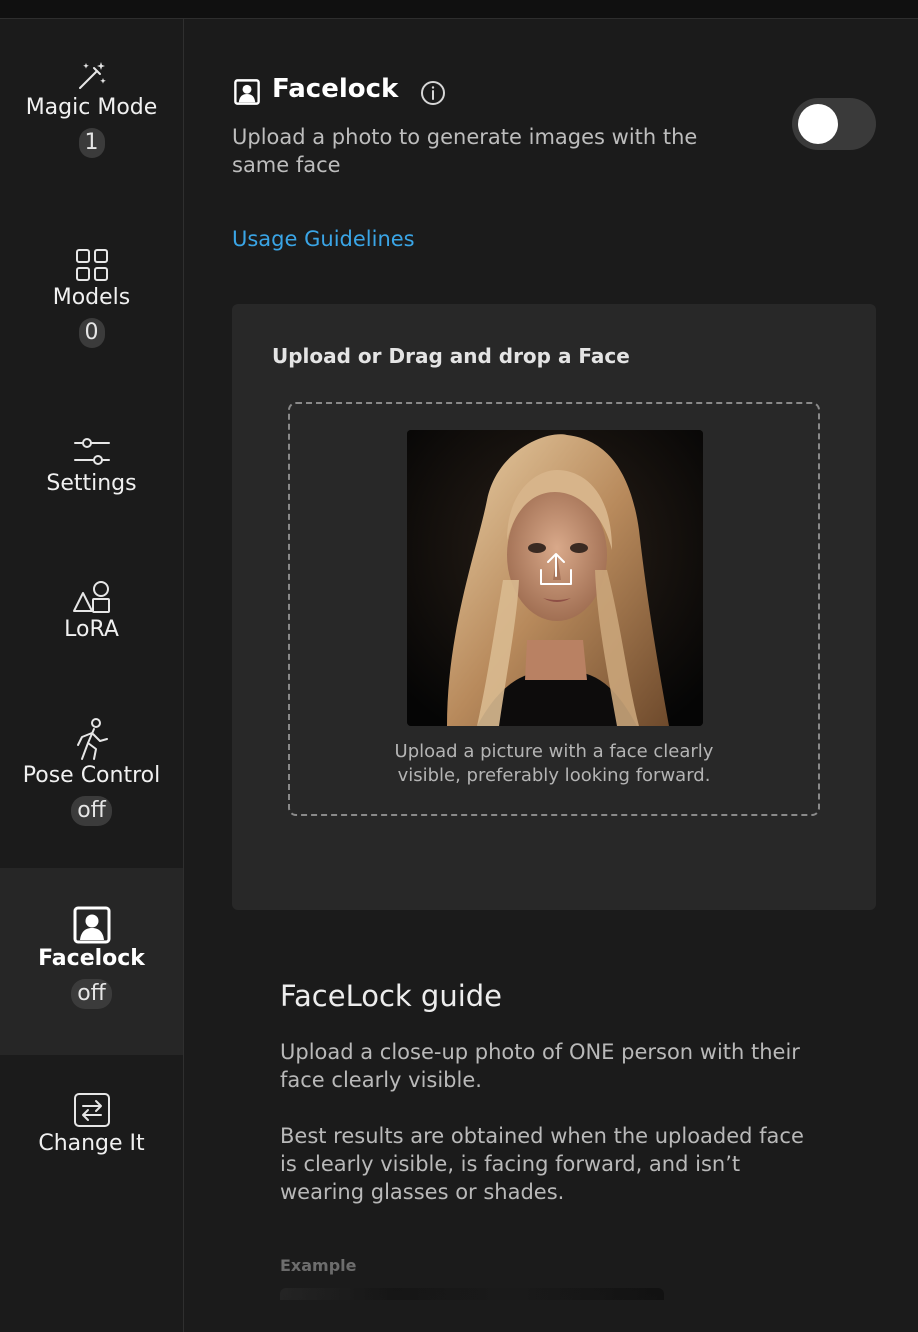 This screenshot has height=1332, width=918. Describe the element at coordinates (92, 75) in the screenshot. I see `magic-wand-icon` at that location.